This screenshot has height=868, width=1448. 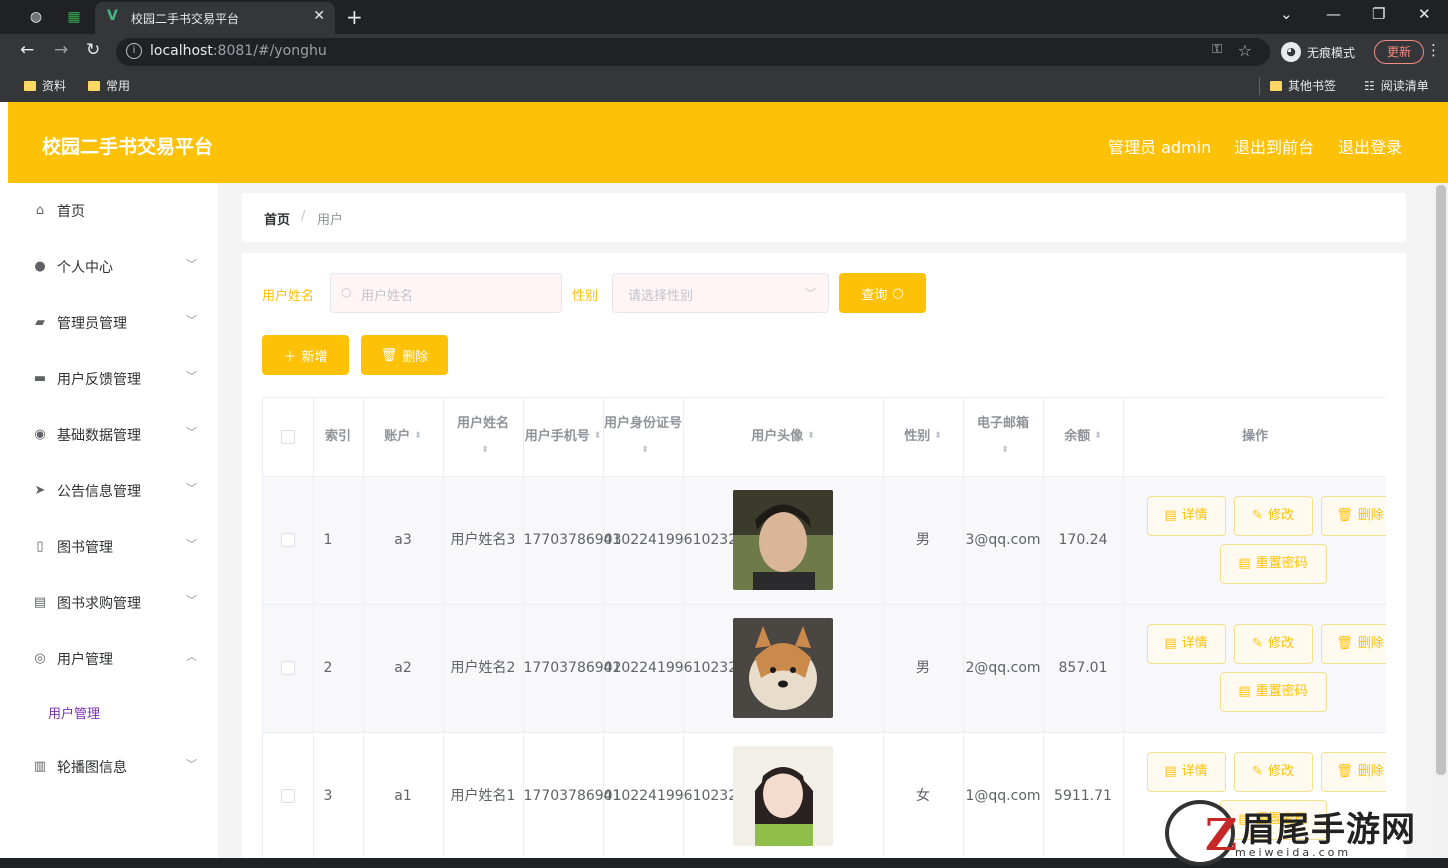 What do you see at coordinates (113, 435) in the screenshot?
I see `sidebar-item-basedata: ◉ 基础数据管理 ﹀` at bounding box center [113, 435].